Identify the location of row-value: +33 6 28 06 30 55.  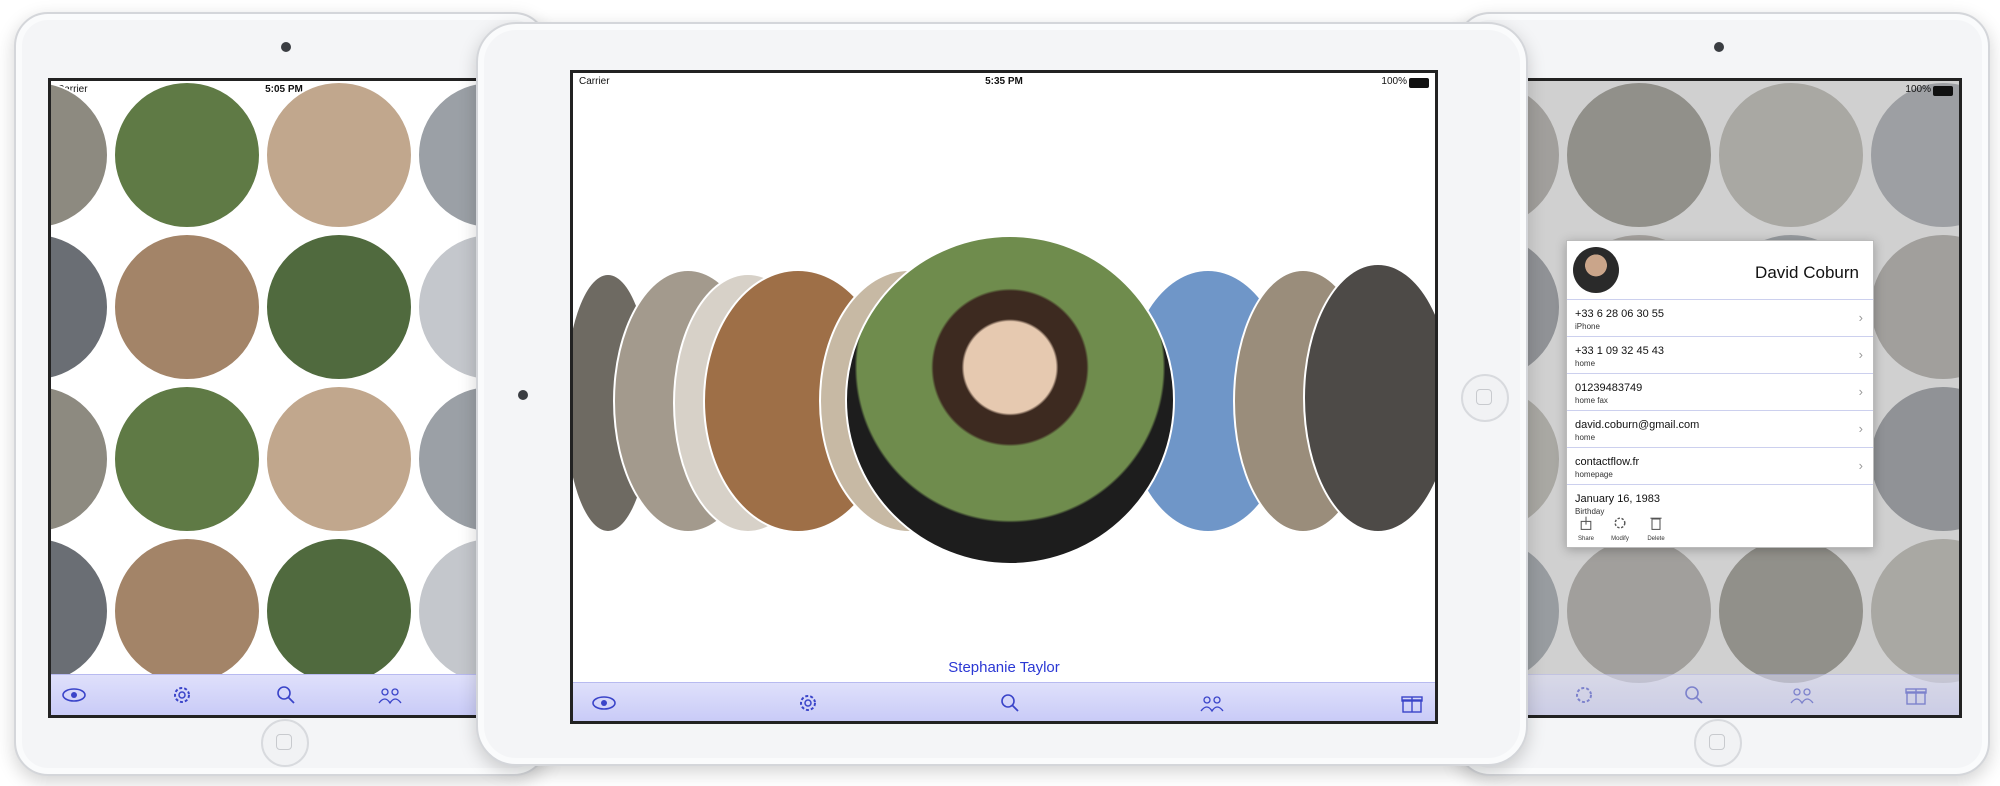
(1619, 314).